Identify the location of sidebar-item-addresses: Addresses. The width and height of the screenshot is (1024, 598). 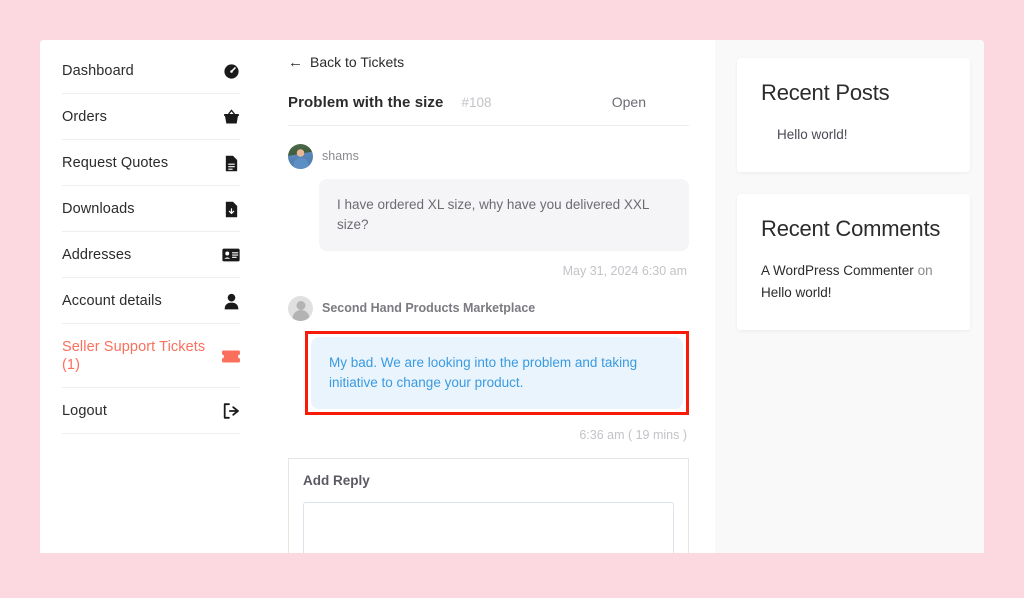
(151, 255).